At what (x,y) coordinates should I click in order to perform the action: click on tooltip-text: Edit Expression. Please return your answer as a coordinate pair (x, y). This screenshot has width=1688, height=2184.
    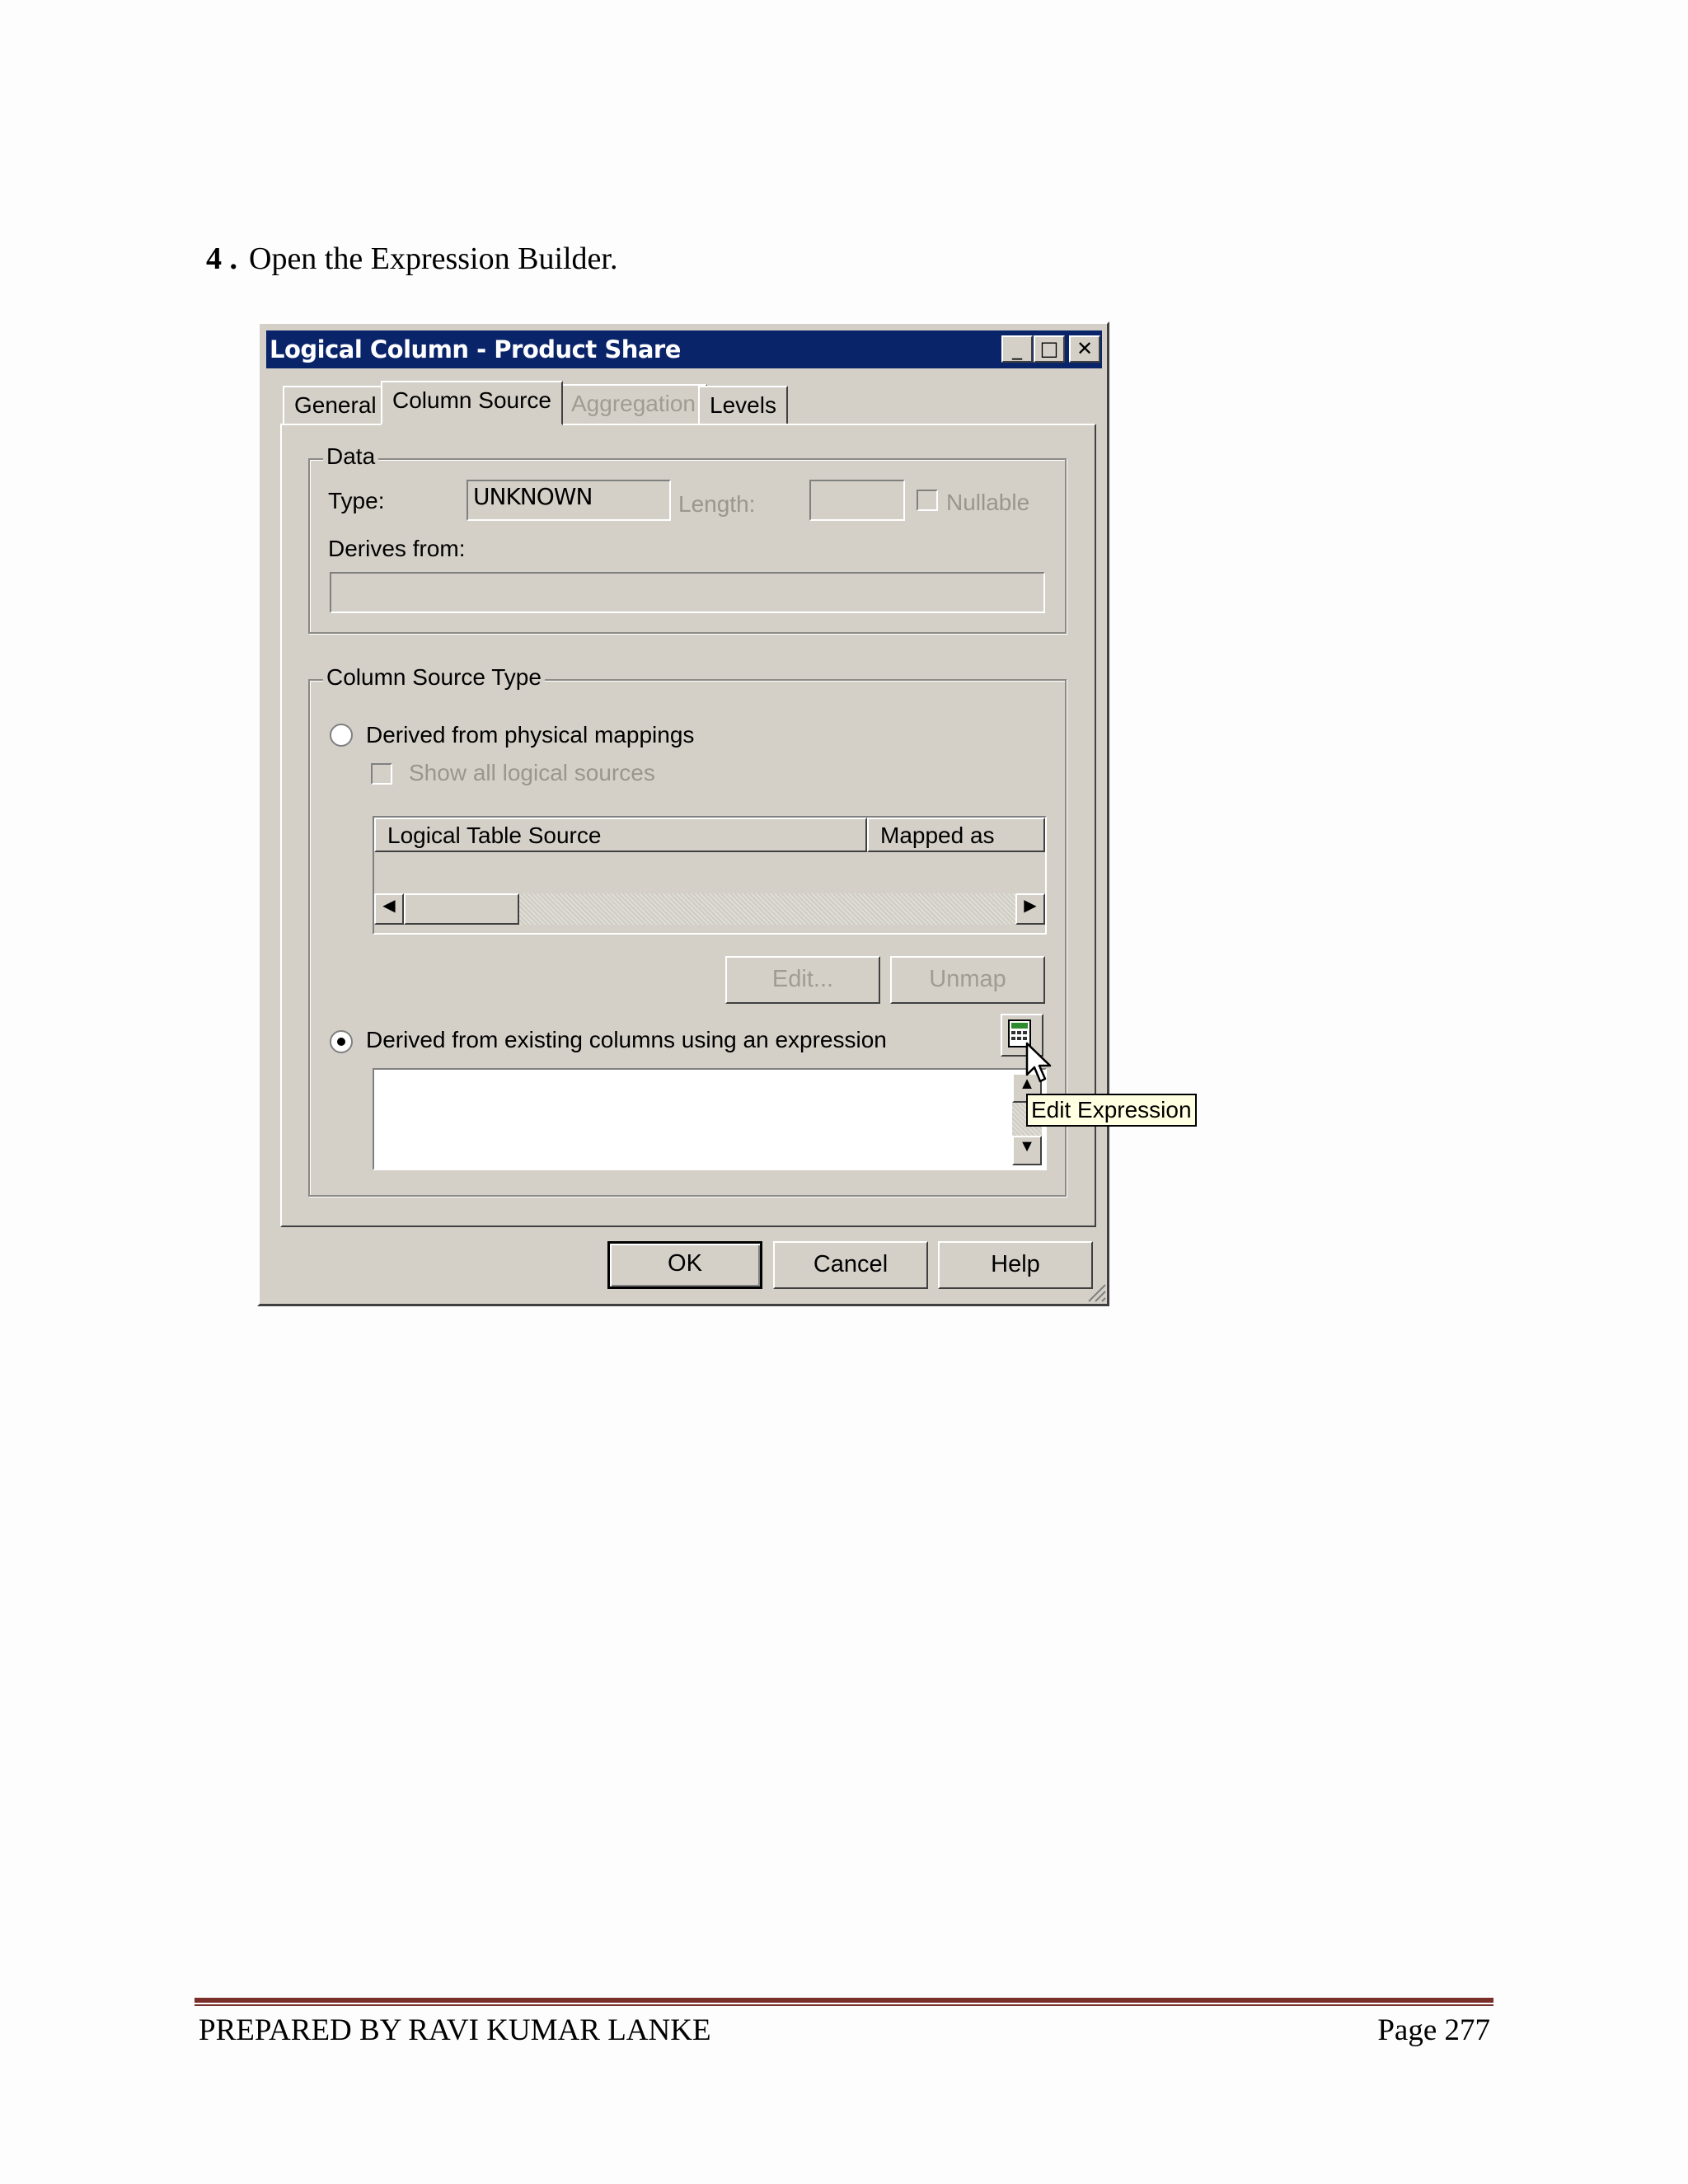
    Looking at the image, I should click on (1111, 1109).